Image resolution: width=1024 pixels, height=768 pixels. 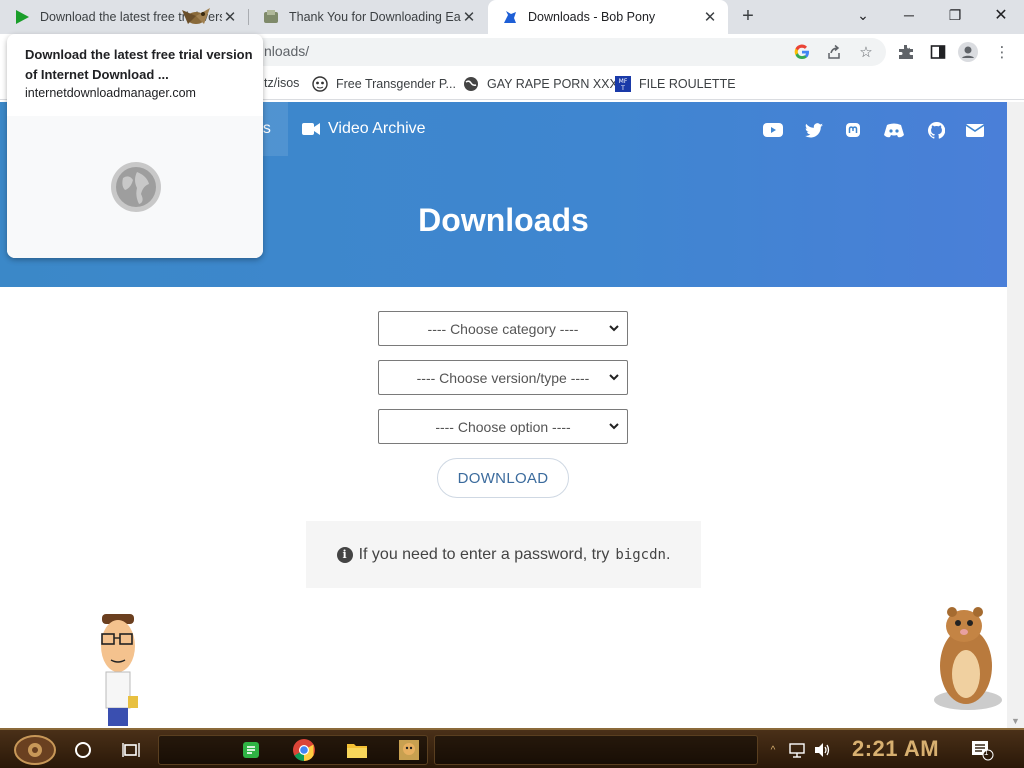 I want to click on game-app-icon, so click(x=409, y=750).